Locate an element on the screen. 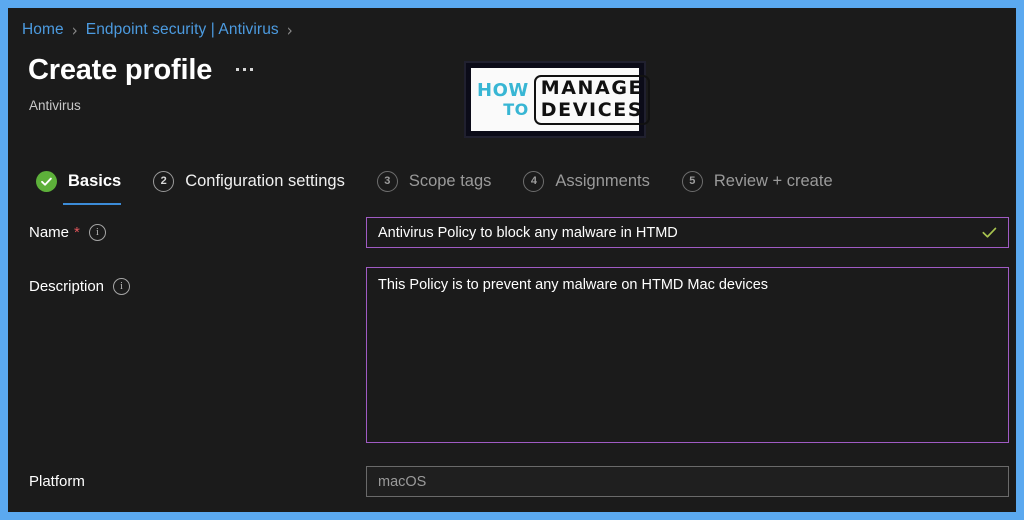  tab-review-create: 5 Review + create is located at coordinates (757, 181).